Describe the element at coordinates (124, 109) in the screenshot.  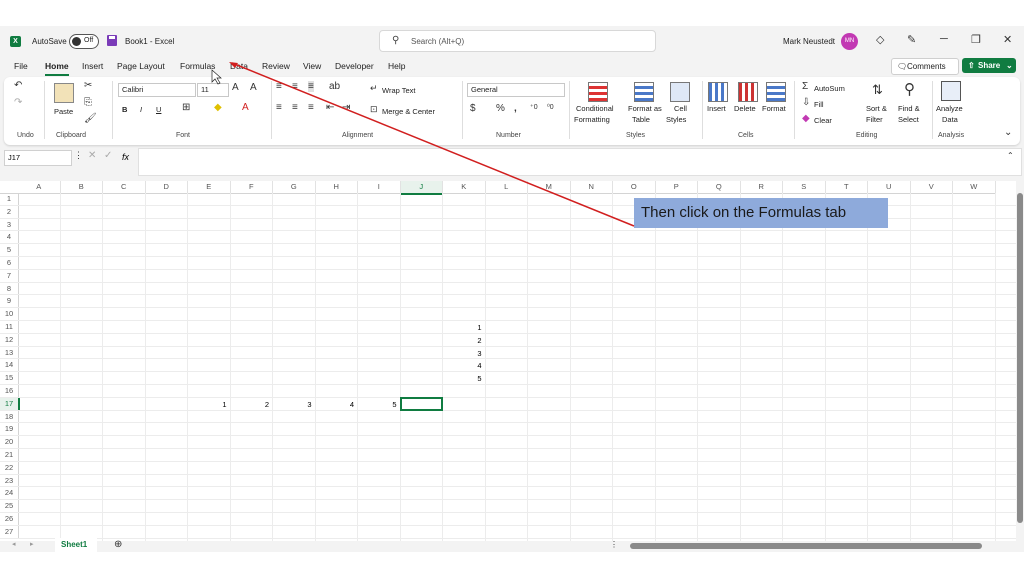
I see `bold-button: B` at that location.